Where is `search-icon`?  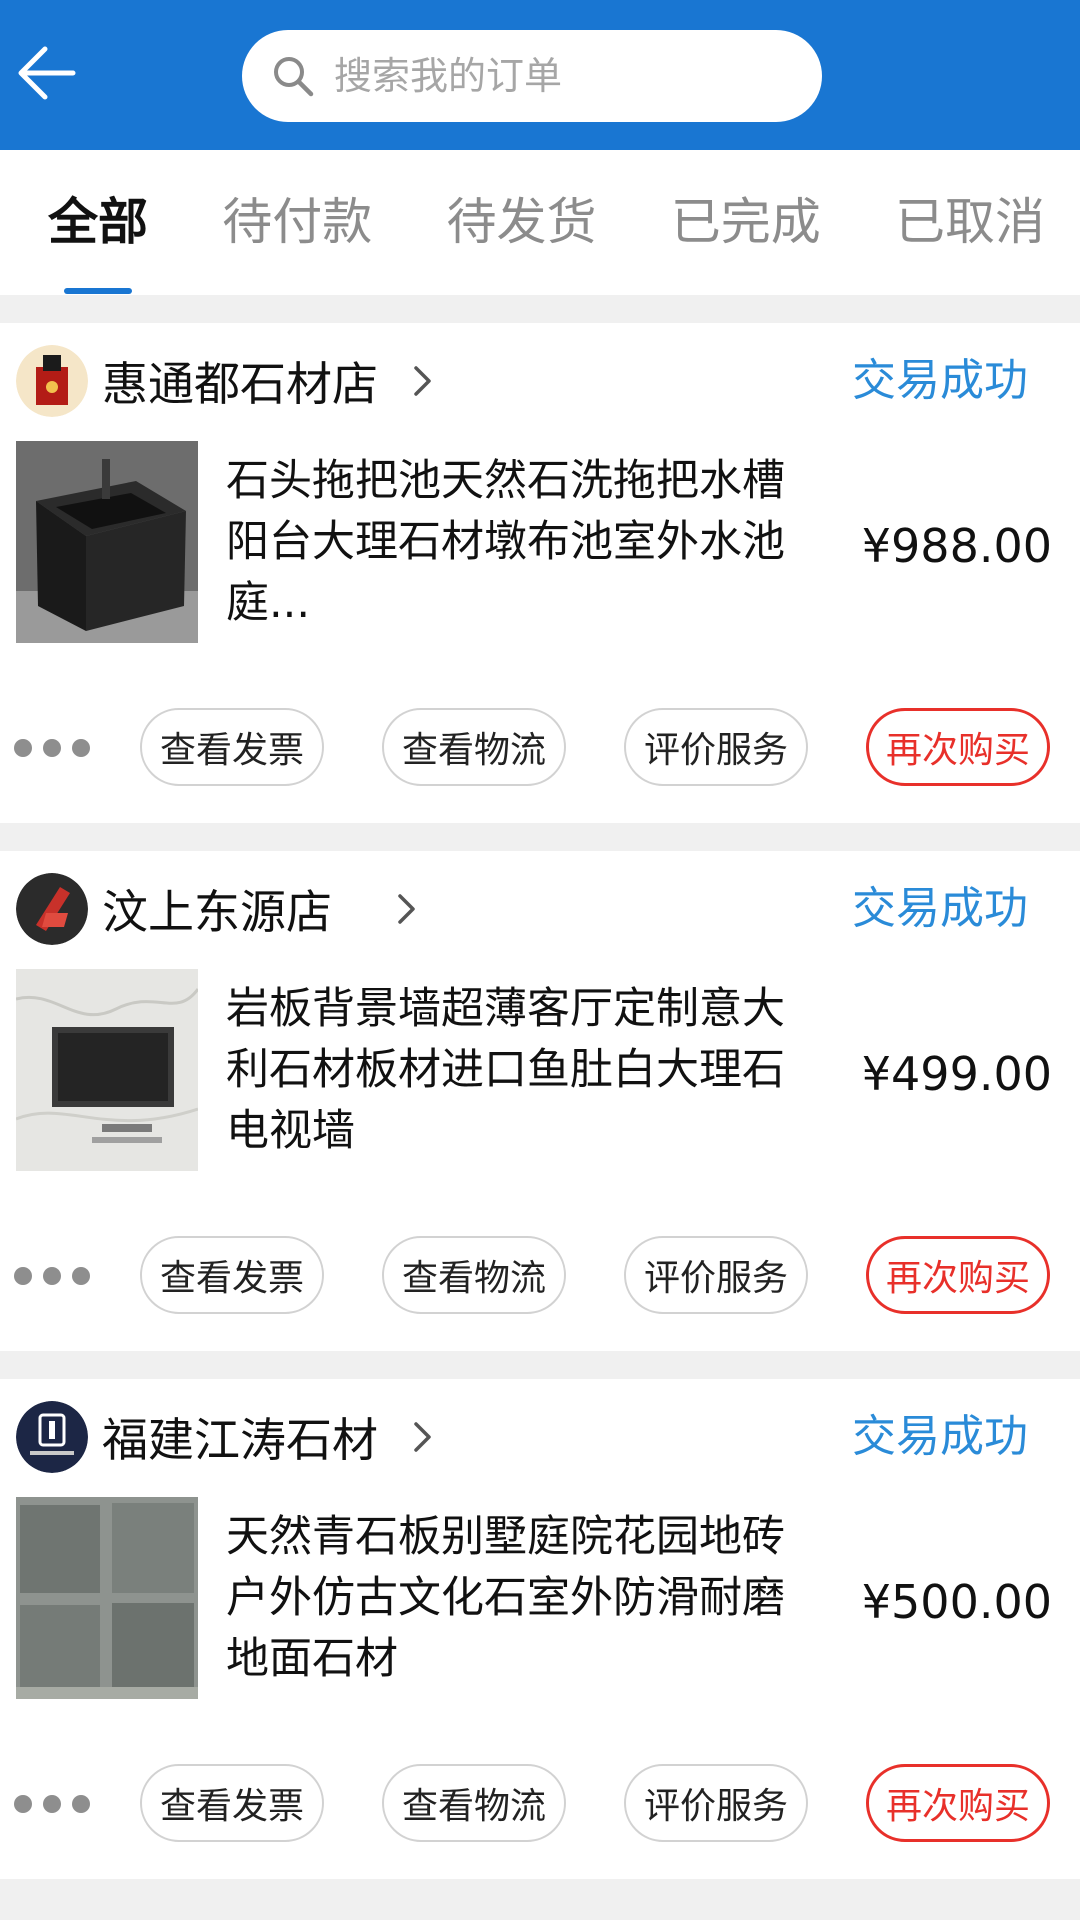
search-icon is located at coordinates (293, 76).